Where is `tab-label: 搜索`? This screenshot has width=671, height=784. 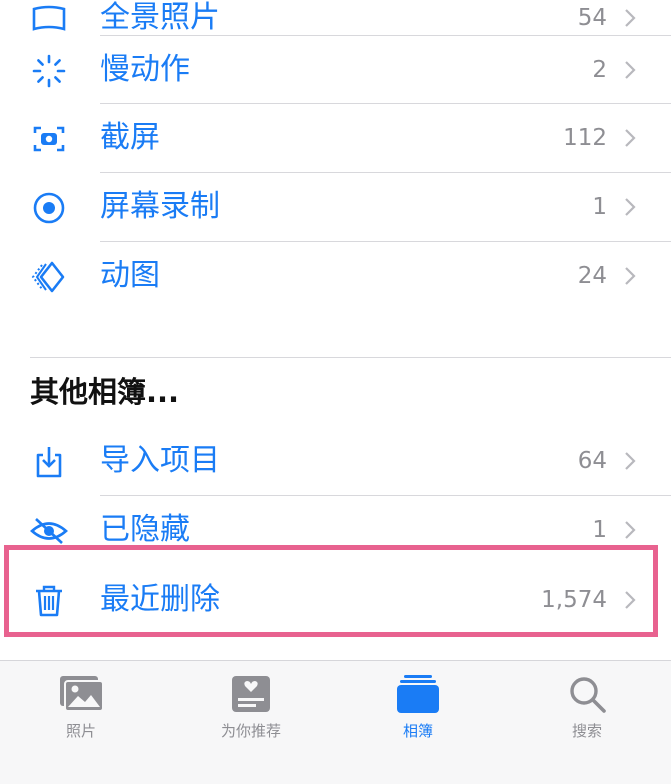 tab-label: 搜索 is located at coordinates (586, 731).